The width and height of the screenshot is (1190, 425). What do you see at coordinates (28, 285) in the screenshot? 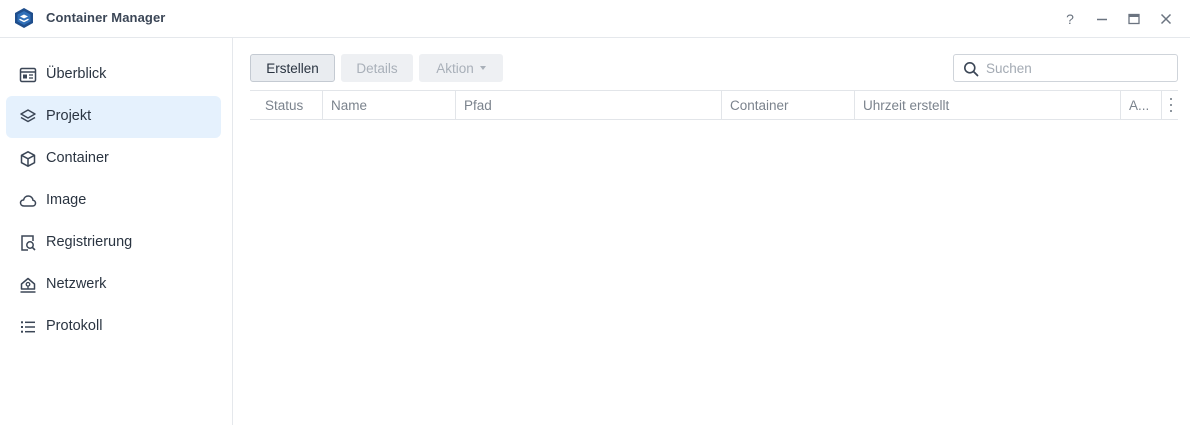
I see `network-icon` at bounding box center [28, 285].